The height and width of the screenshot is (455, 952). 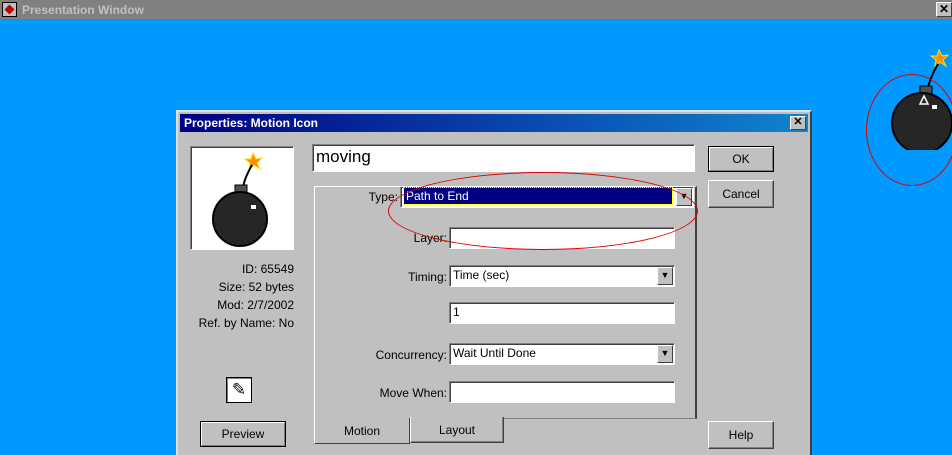 I want to click on preview-button-label: Preview, so click(x=243, y=434).